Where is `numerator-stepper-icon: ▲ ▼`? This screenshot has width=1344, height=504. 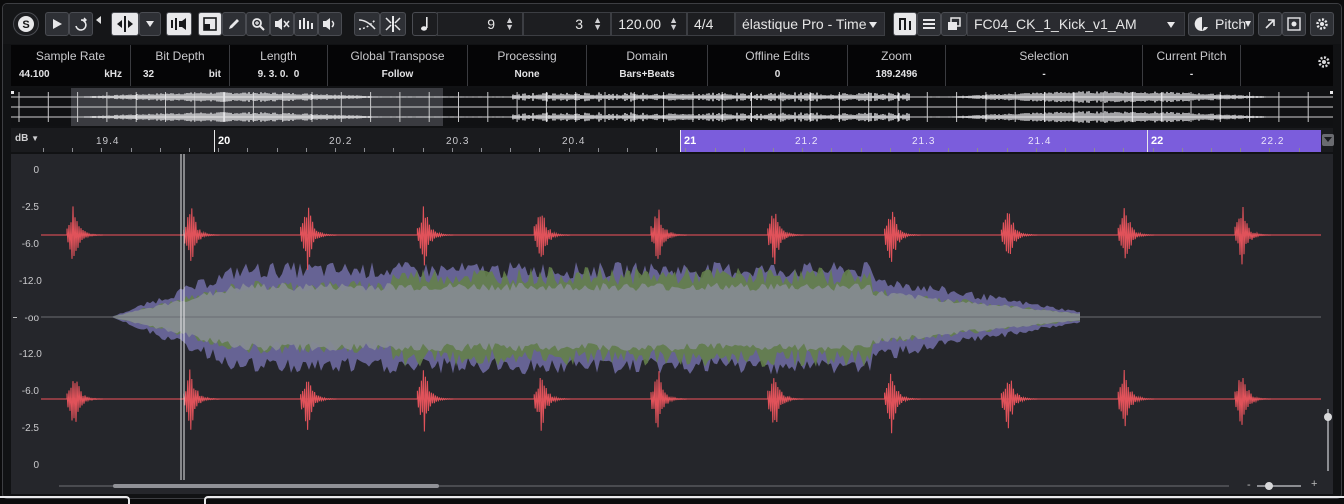 numerator-stepper-icon: ▲ ▼ is located at coordinates (509, 24).